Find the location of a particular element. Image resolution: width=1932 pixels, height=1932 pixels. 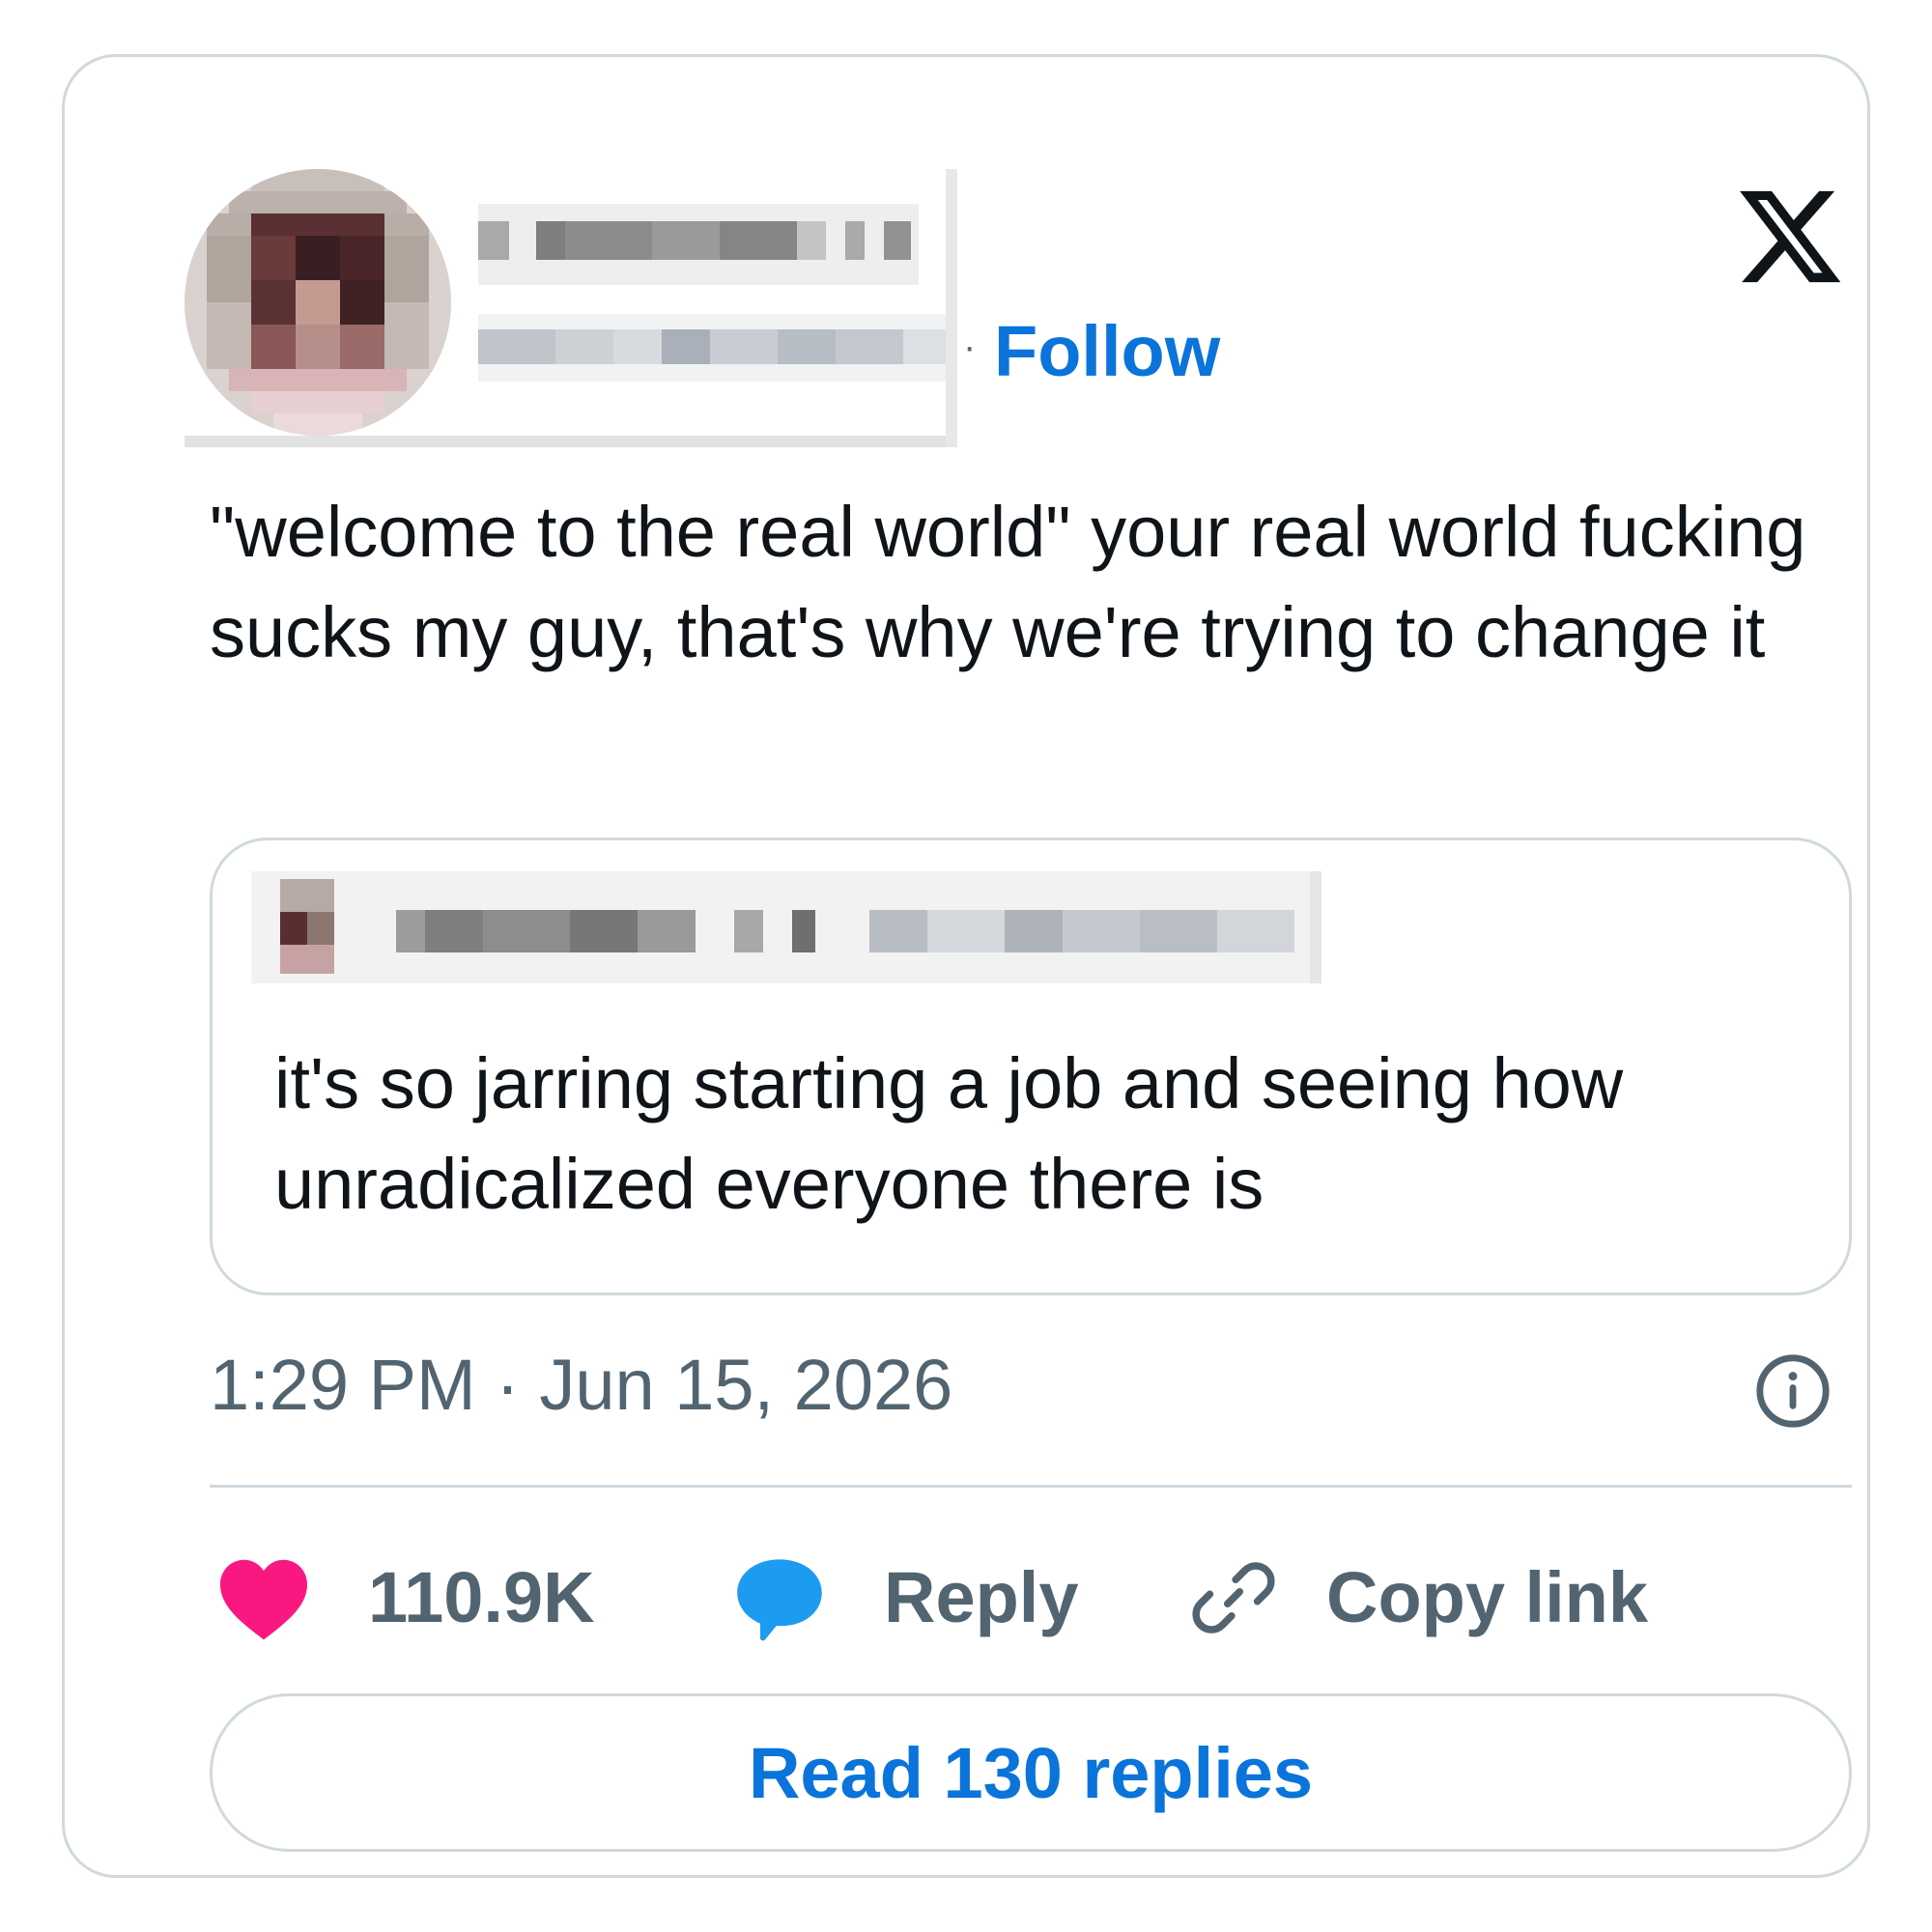

copy-link-label: Copy link is located at coordinates (1487, 1597).